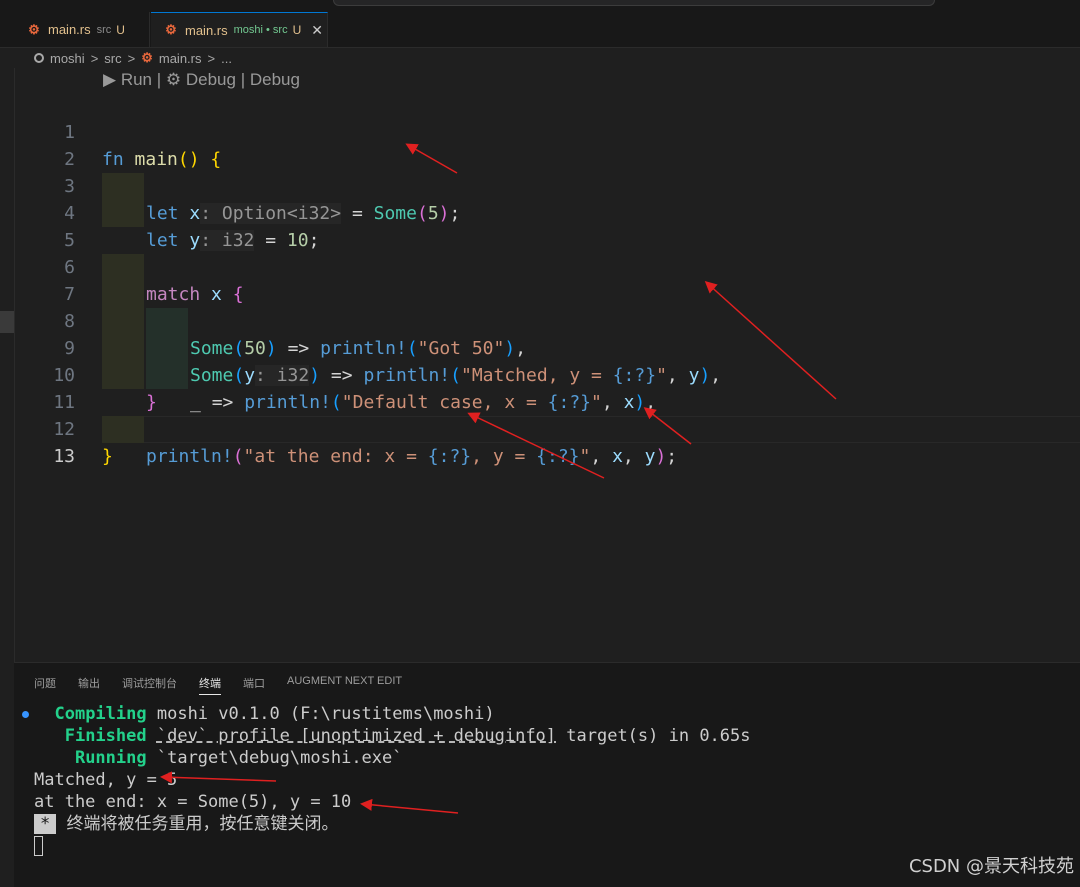  Describe the element at coordinates (136, 79) in the screenshot. I see `codelens-run: Run` at that location.